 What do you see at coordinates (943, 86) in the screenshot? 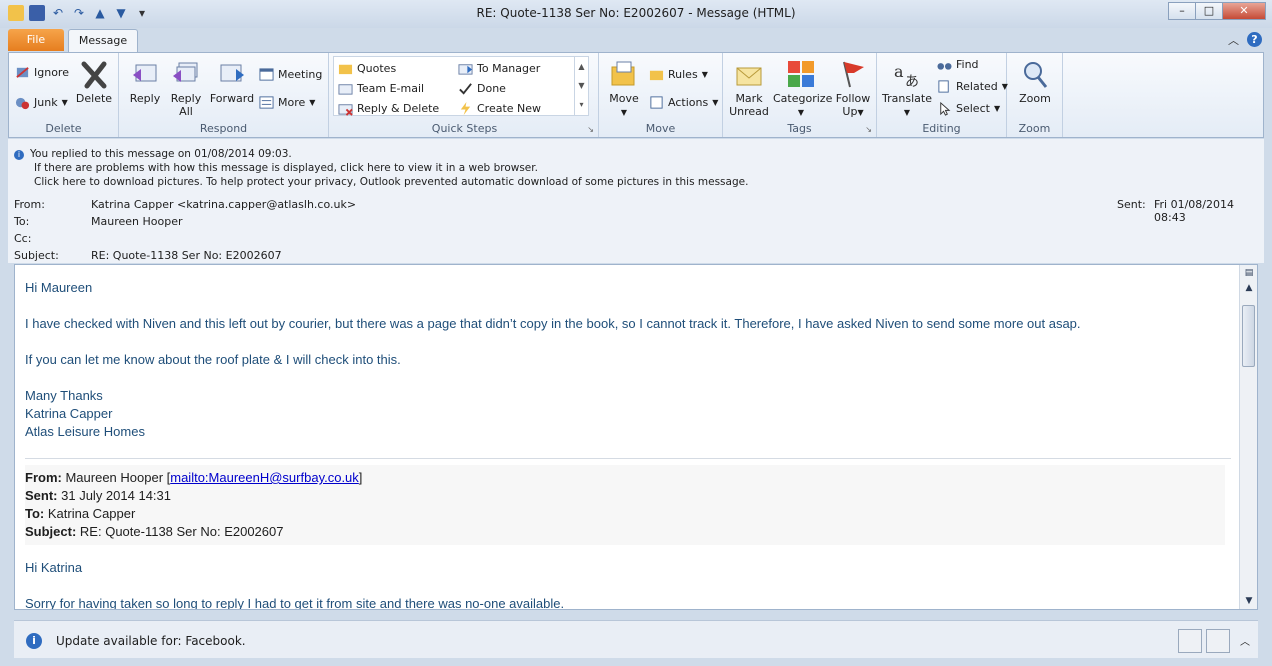
I see `related-icon` at bounding box center [943, 86].